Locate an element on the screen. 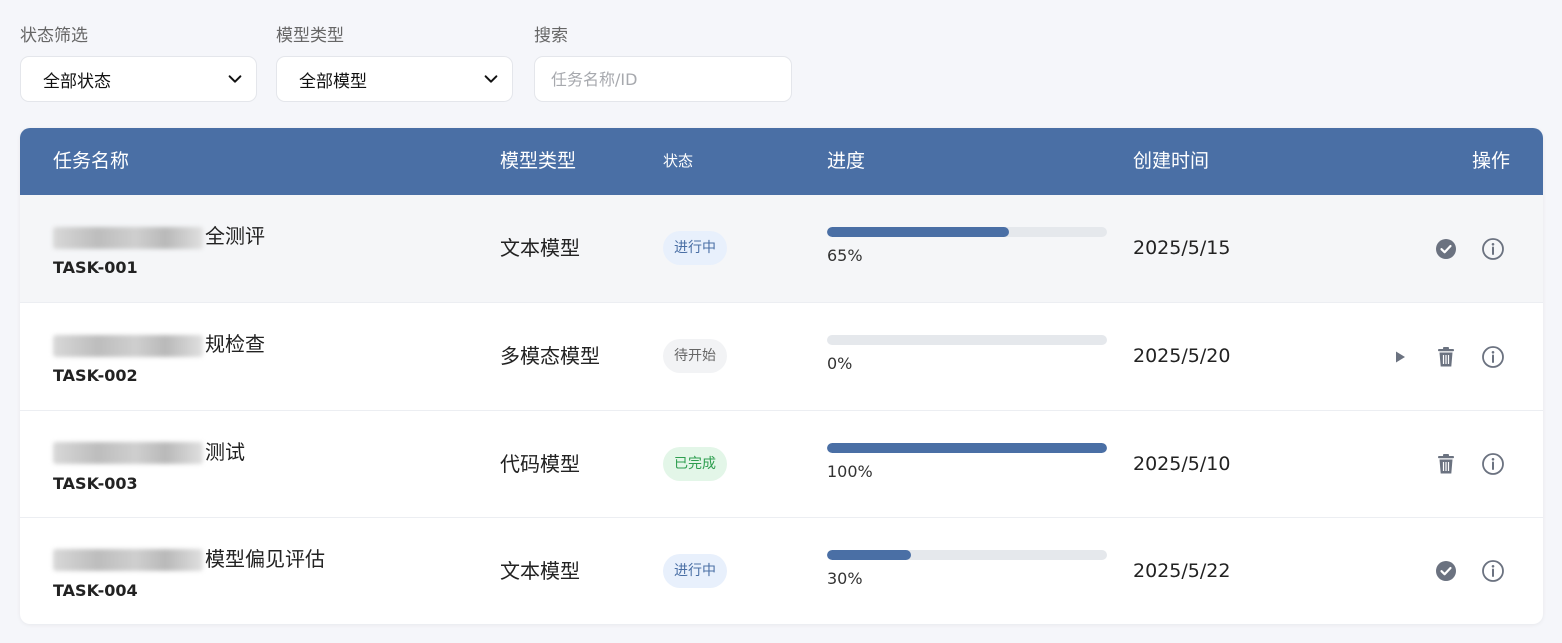  status-badge: 已完成 is located at coordinates (695, 463).